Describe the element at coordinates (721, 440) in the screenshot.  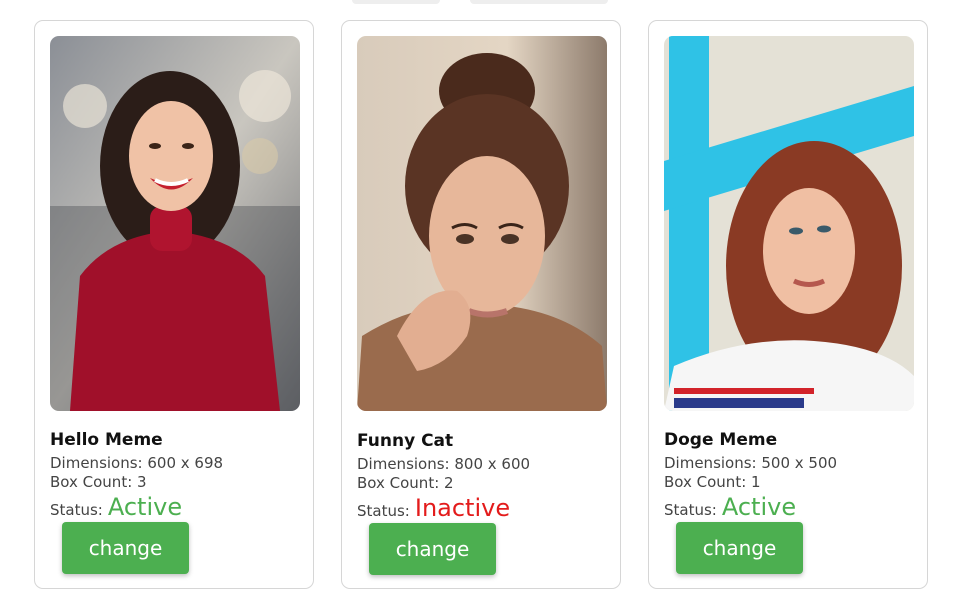
I see `meme-title: Doge Meme` at that location.